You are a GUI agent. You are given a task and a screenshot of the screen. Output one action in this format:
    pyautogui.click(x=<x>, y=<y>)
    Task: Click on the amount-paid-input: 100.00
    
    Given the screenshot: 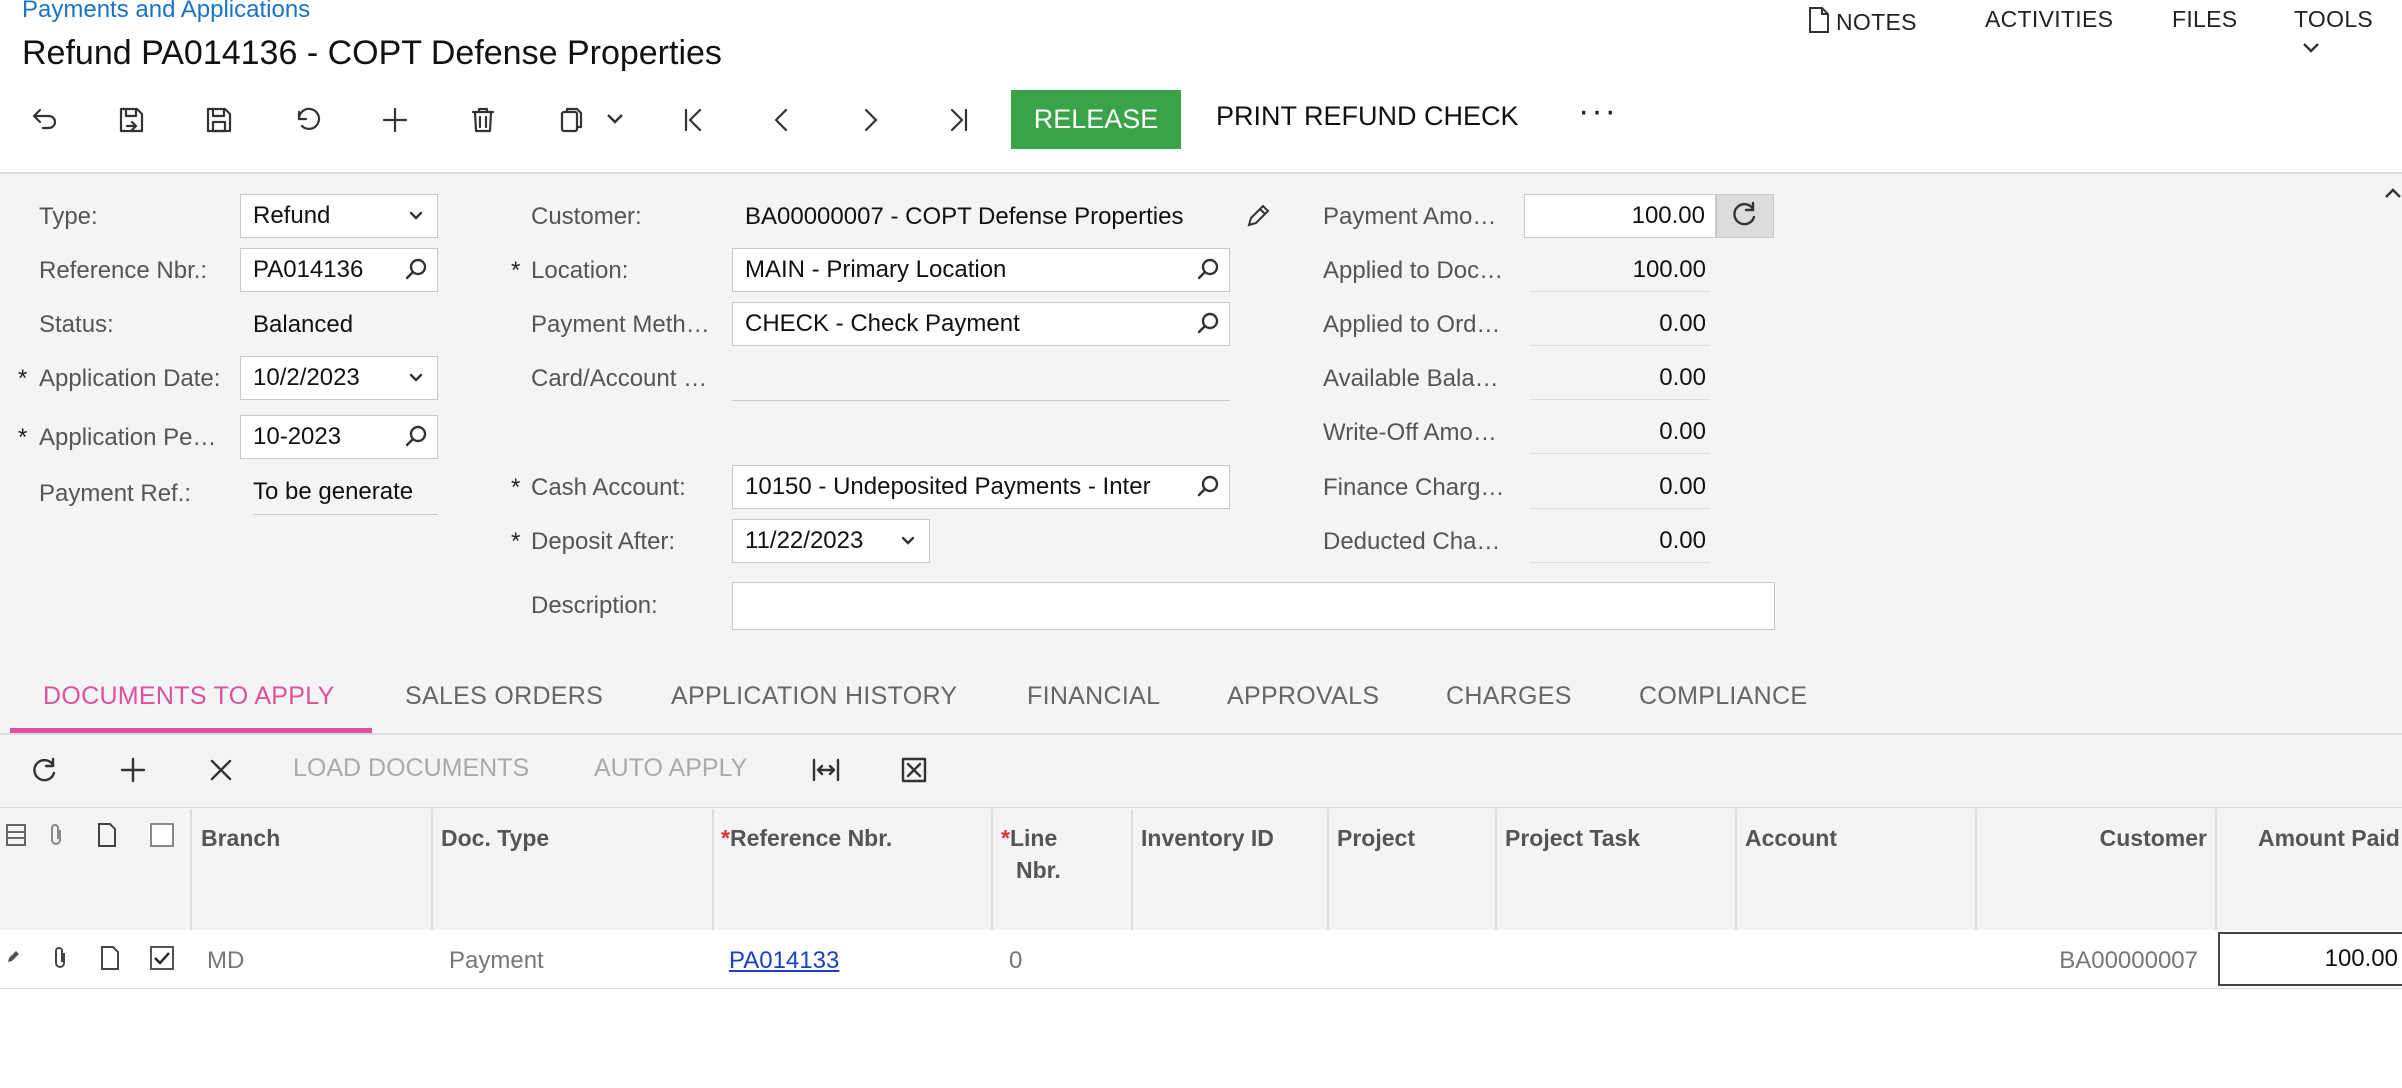 What is the action you would take?
    pyautogui.click(x=2310, y=959)
    